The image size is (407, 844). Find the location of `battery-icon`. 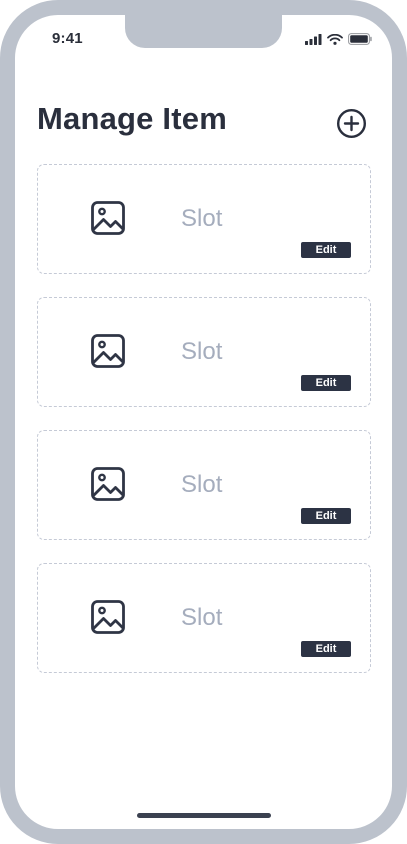

battery-icon is located at coordinates (360, 41).